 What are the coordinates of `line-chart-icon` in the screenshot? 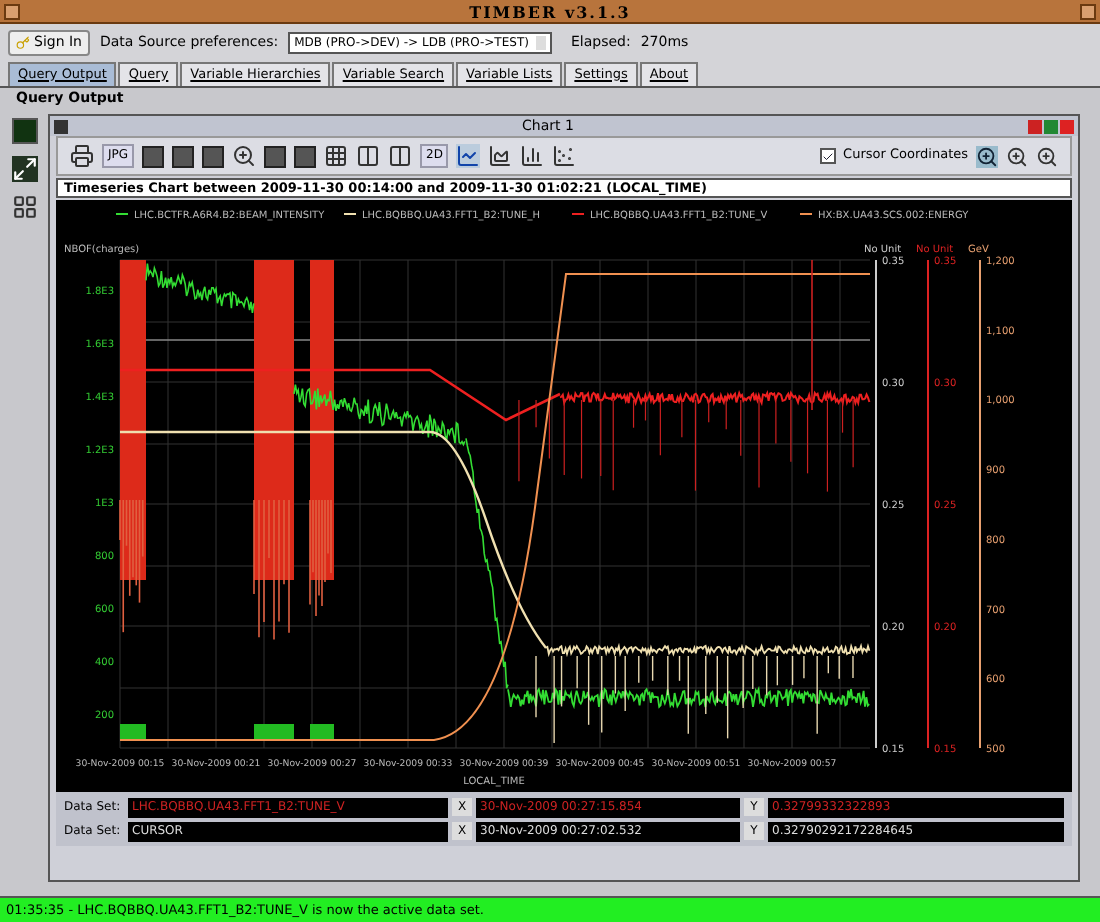 It's located at (468, 156).